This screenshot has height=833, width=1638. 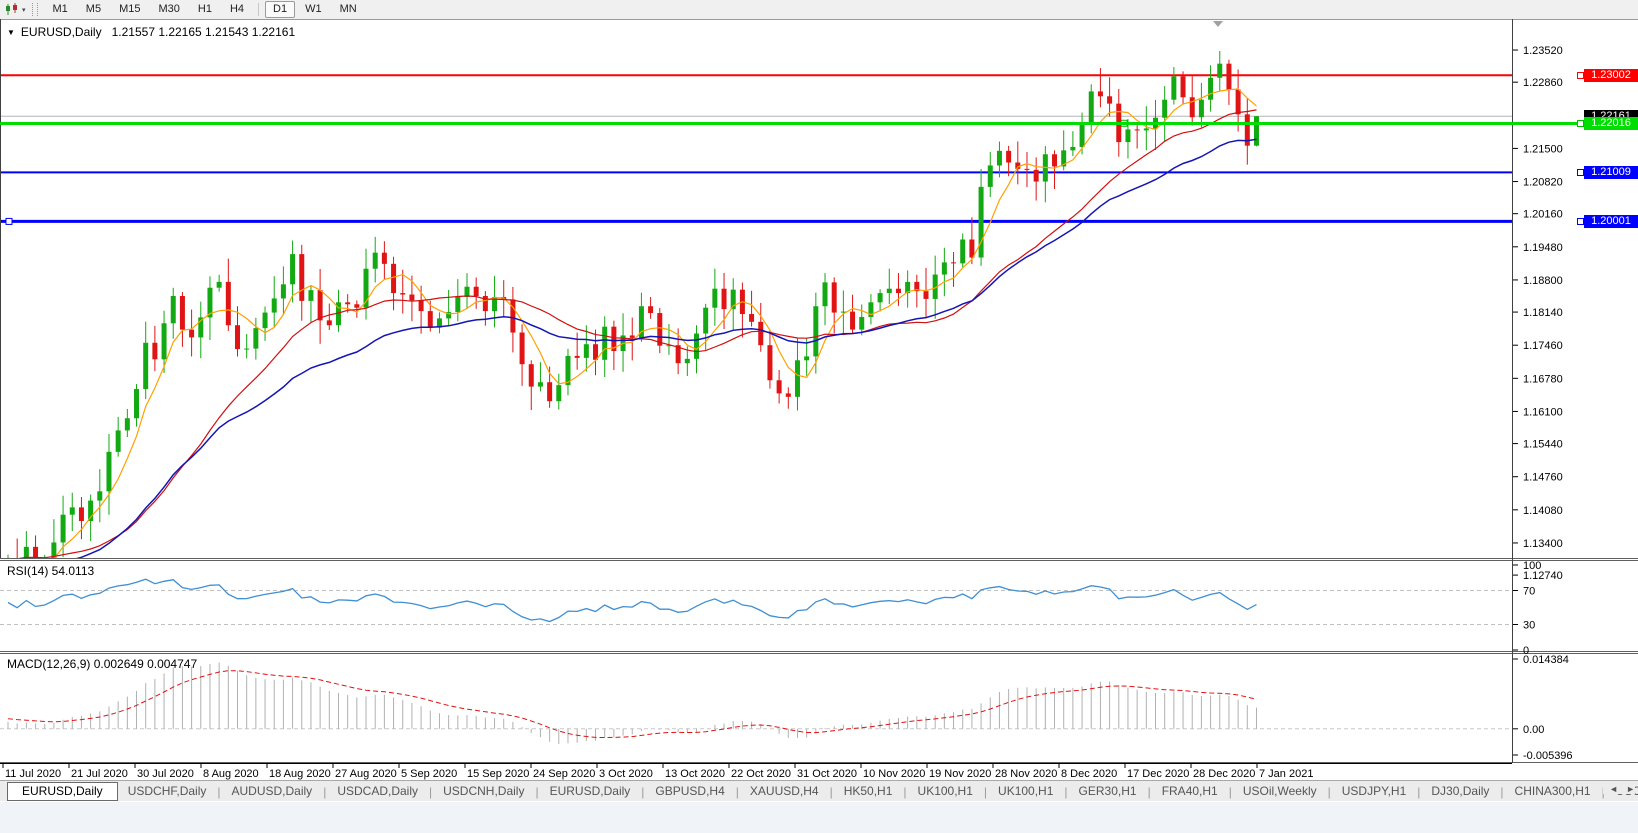 I want to click on chart-tab-usdjpy-h1: USDJPY,H1, so click(x=1374, y=791).